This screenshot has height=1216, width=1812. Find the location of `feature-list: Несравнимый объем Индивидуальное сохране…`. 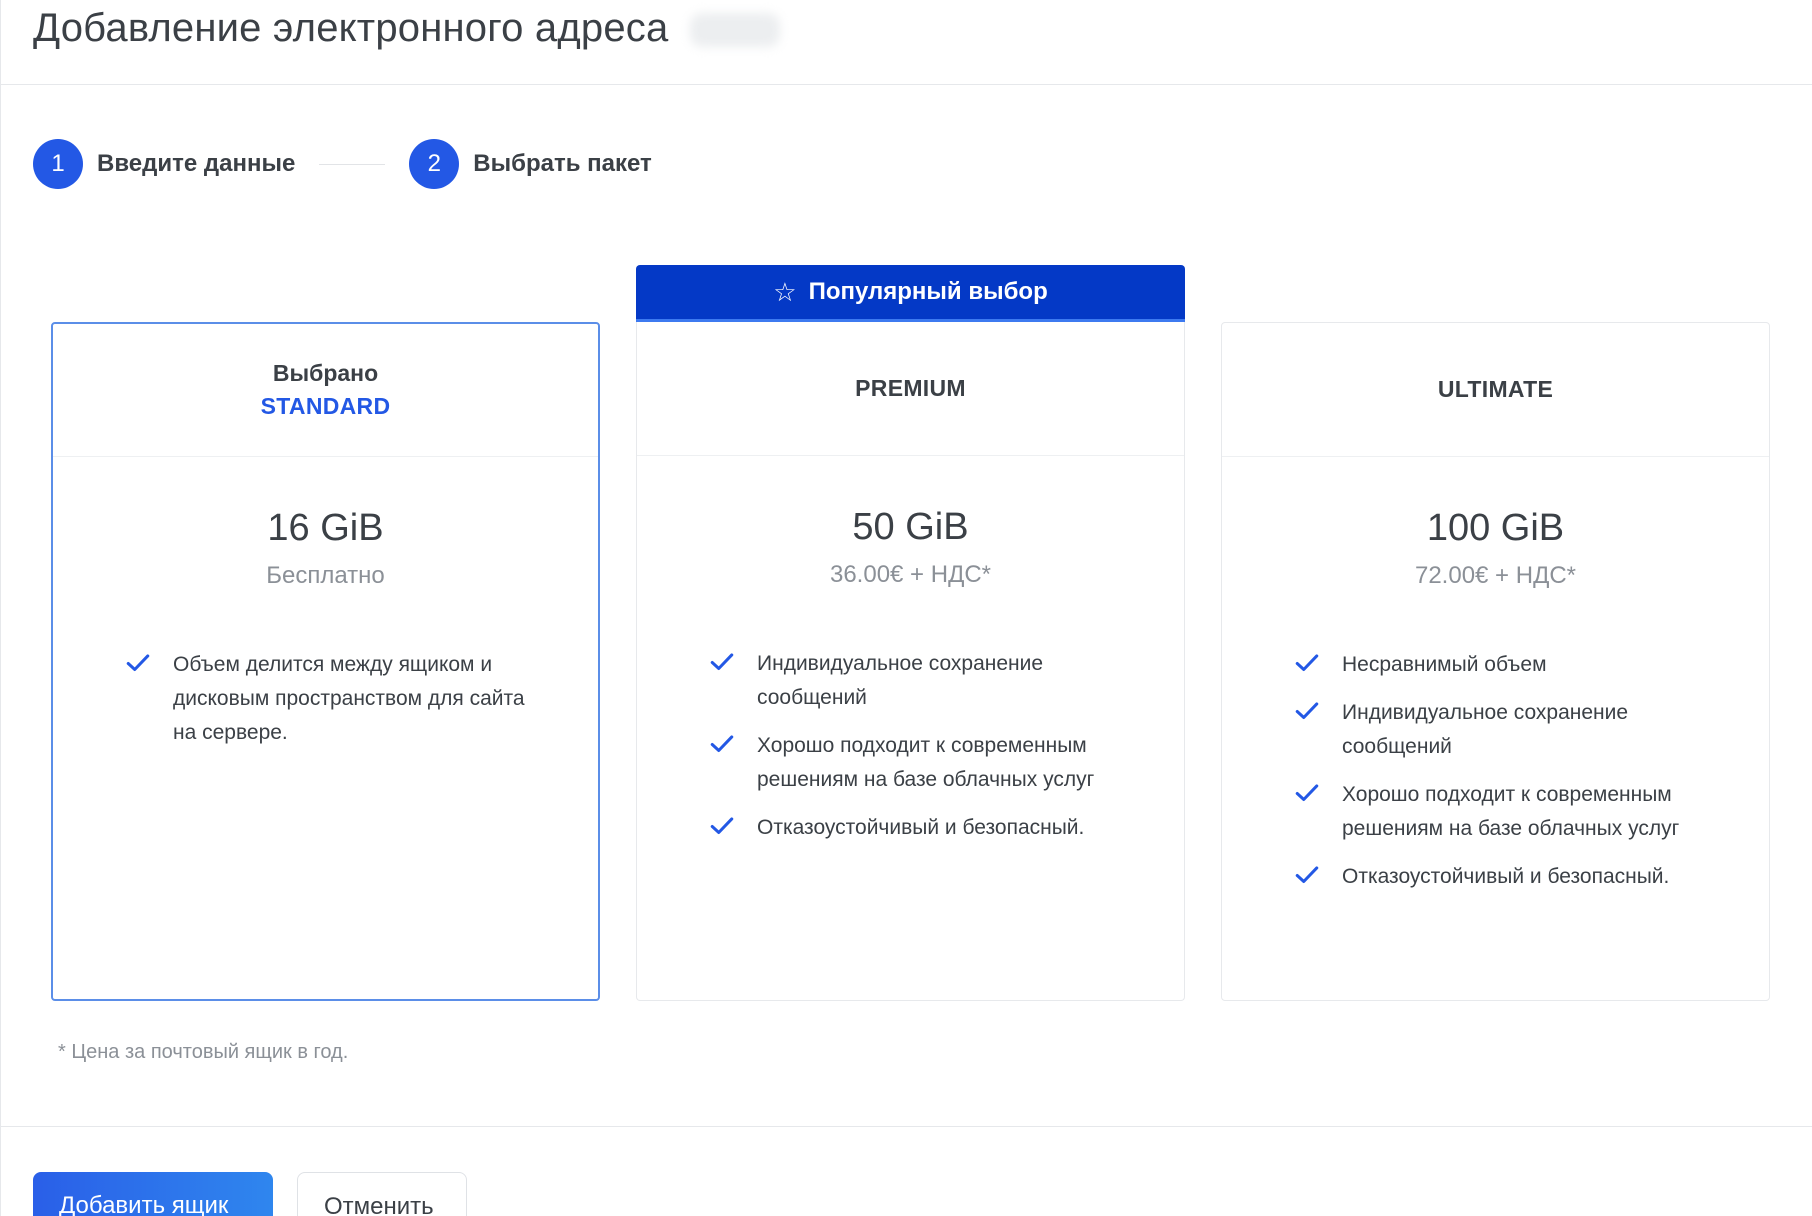

feature-list: Несравнимый объем Индивидуальное сохране… is located at coordinates (1495, 771).